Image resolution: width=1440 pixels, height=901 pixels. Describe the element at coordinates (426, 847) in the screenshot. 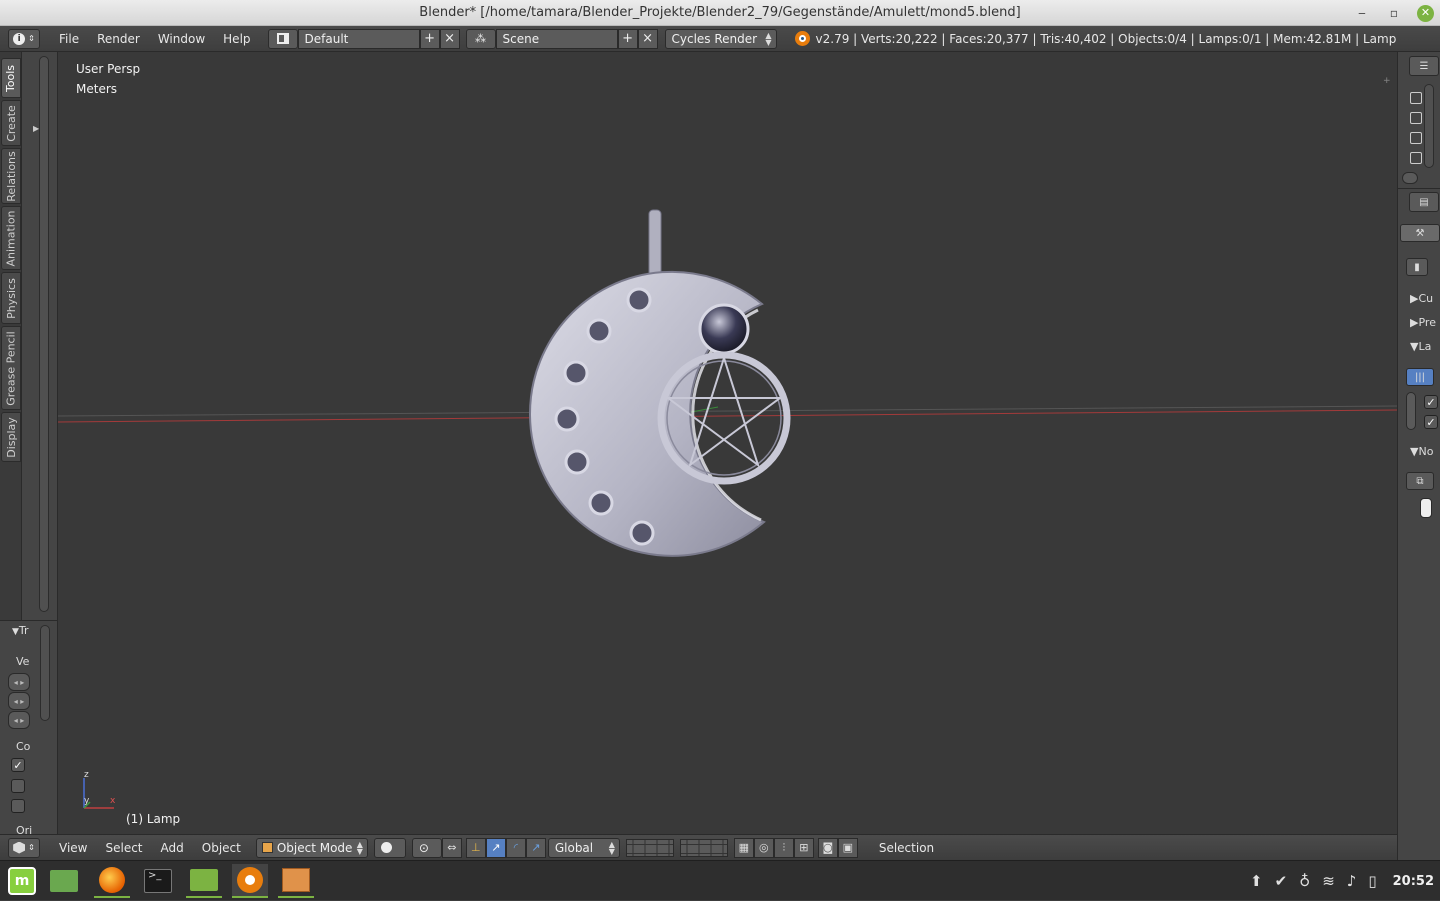

I see `pivot-dropdown: ⊙` at that location.